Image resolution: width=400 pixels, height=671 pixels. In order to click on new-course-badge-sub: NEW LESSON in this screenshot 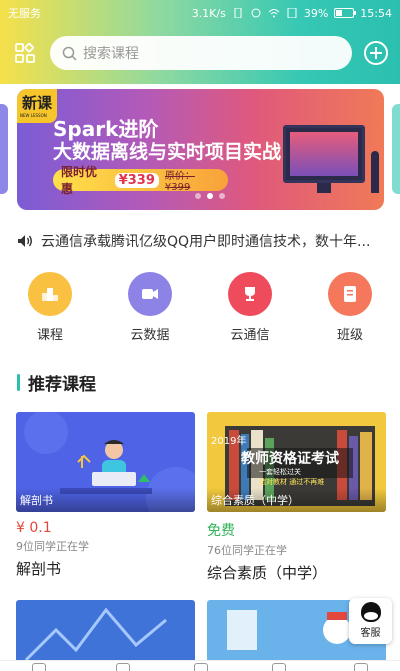, I will do `click(33, 115)`.